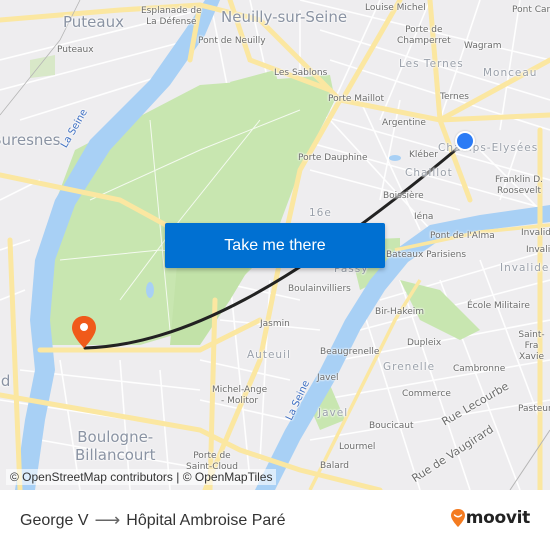 The image size is (550, 550). I want to click on map-label-porte-maillot: Porte Maillot, so click(356, 99).